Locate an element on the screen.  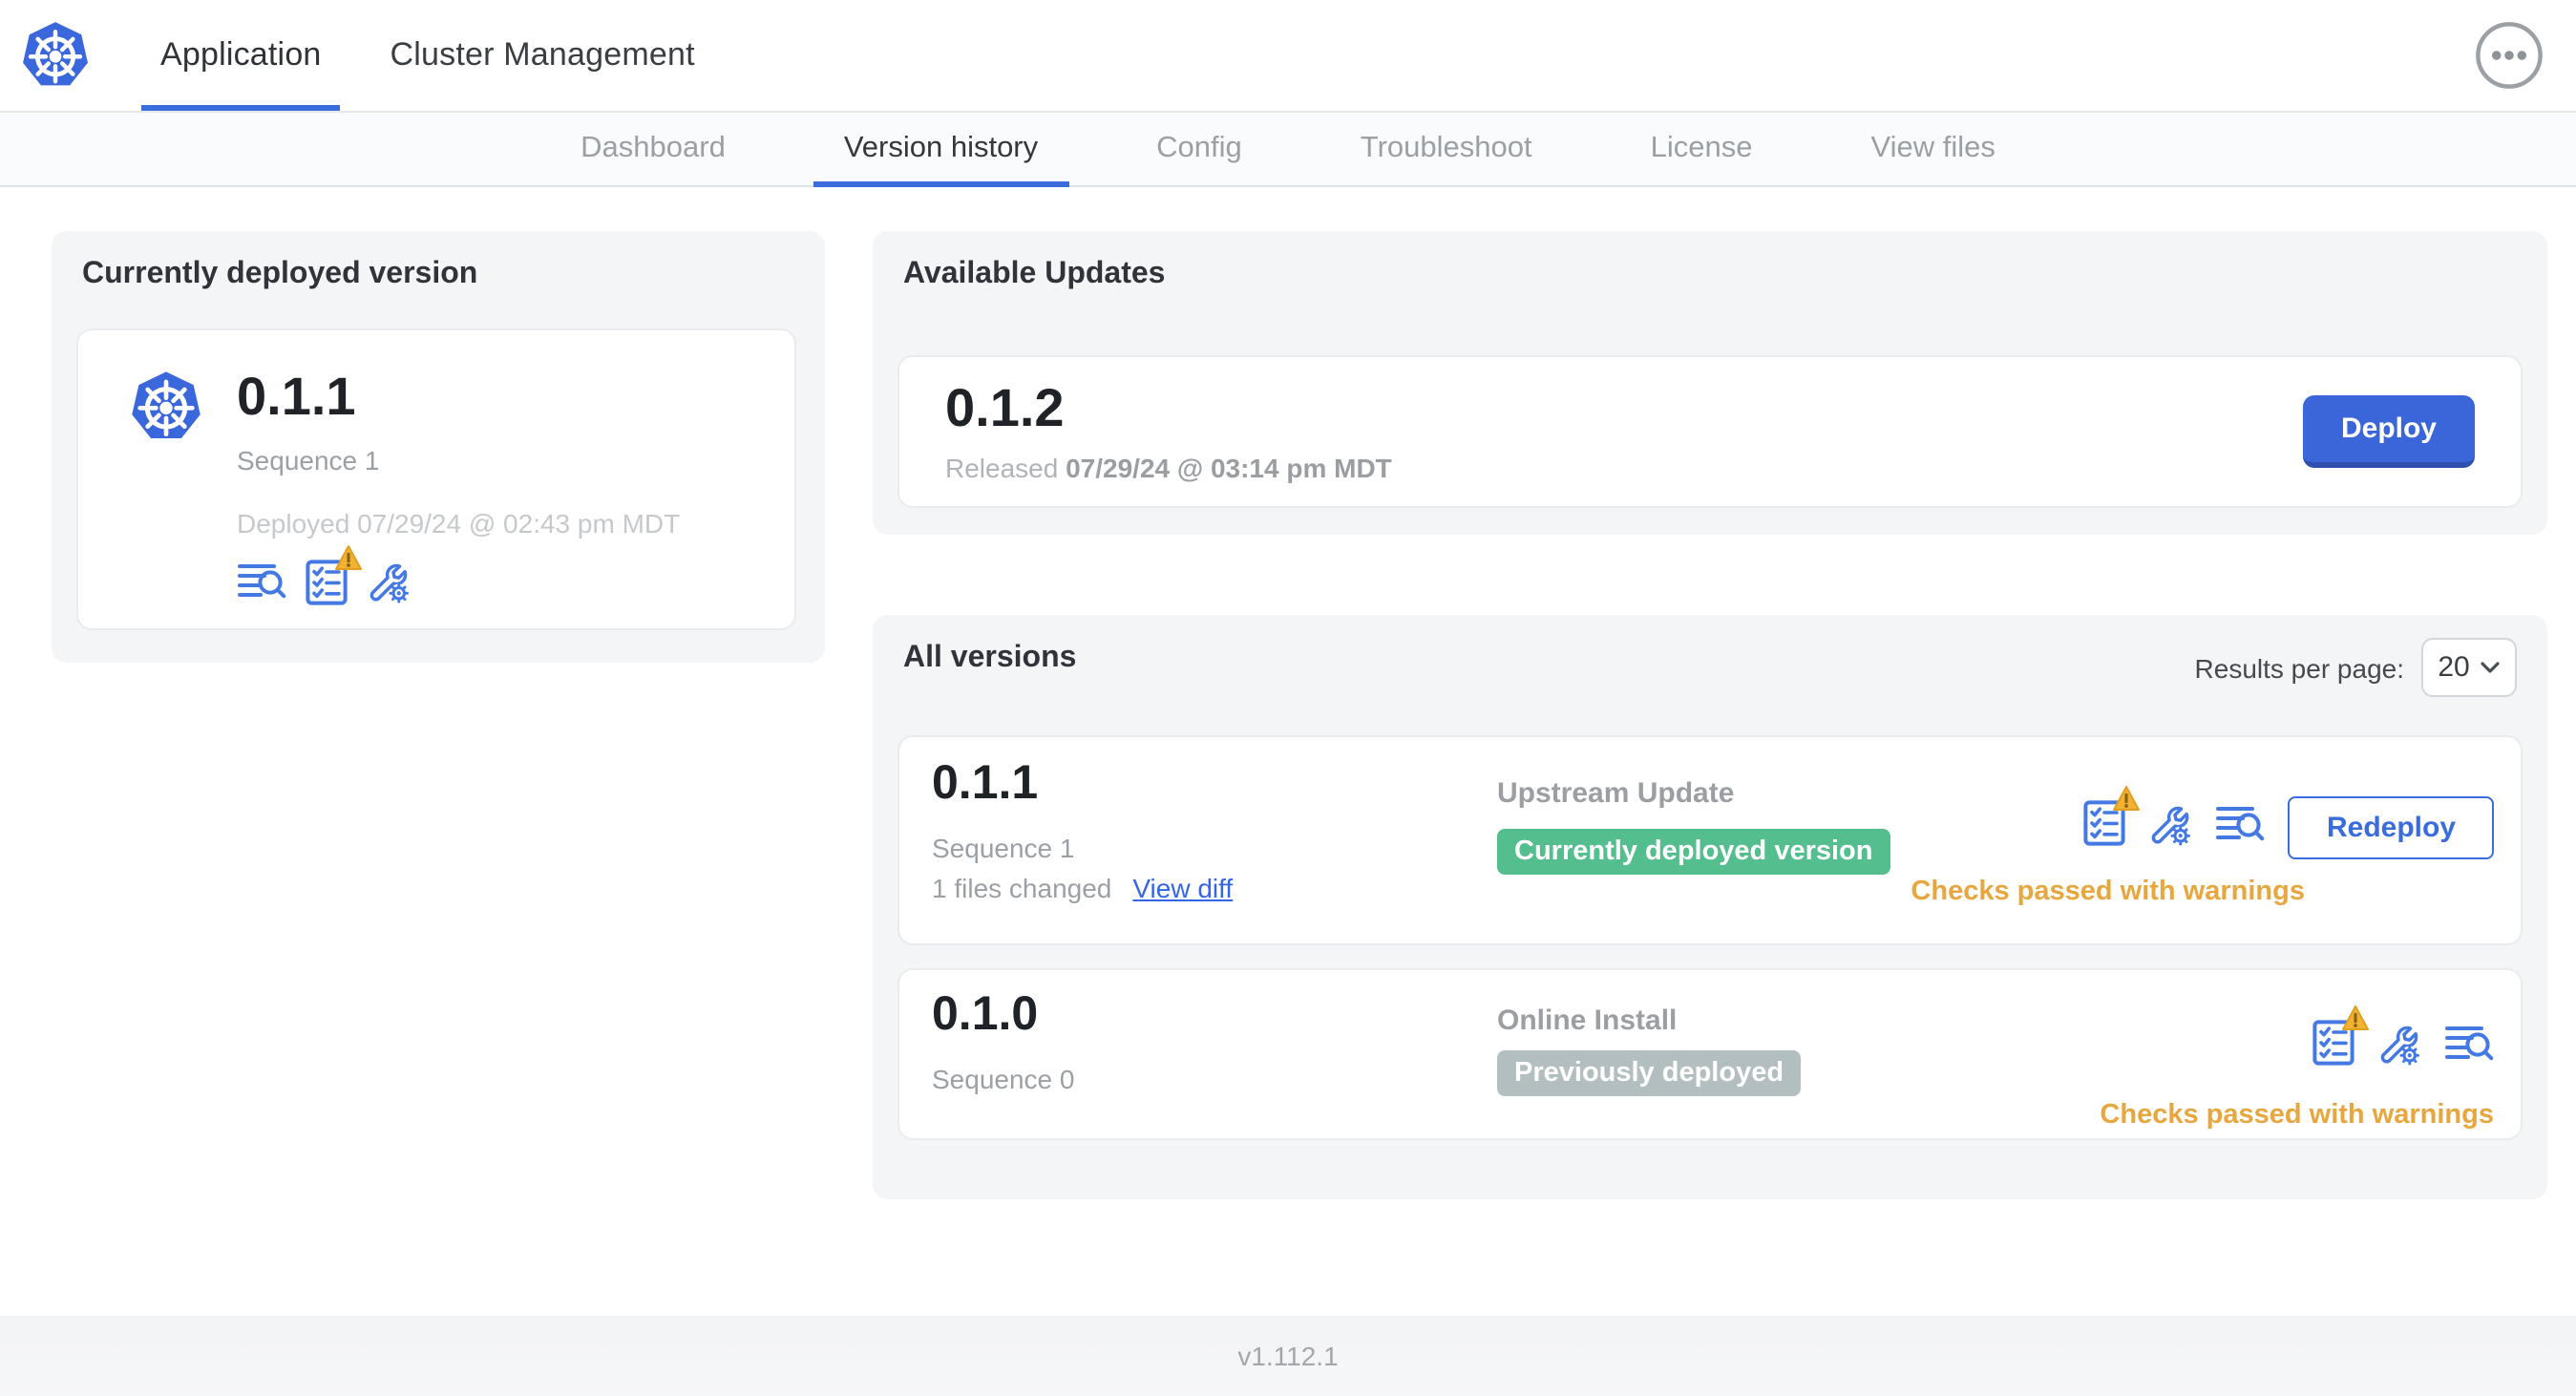
tab-application-label: Application is located at coordinates (241, 54).